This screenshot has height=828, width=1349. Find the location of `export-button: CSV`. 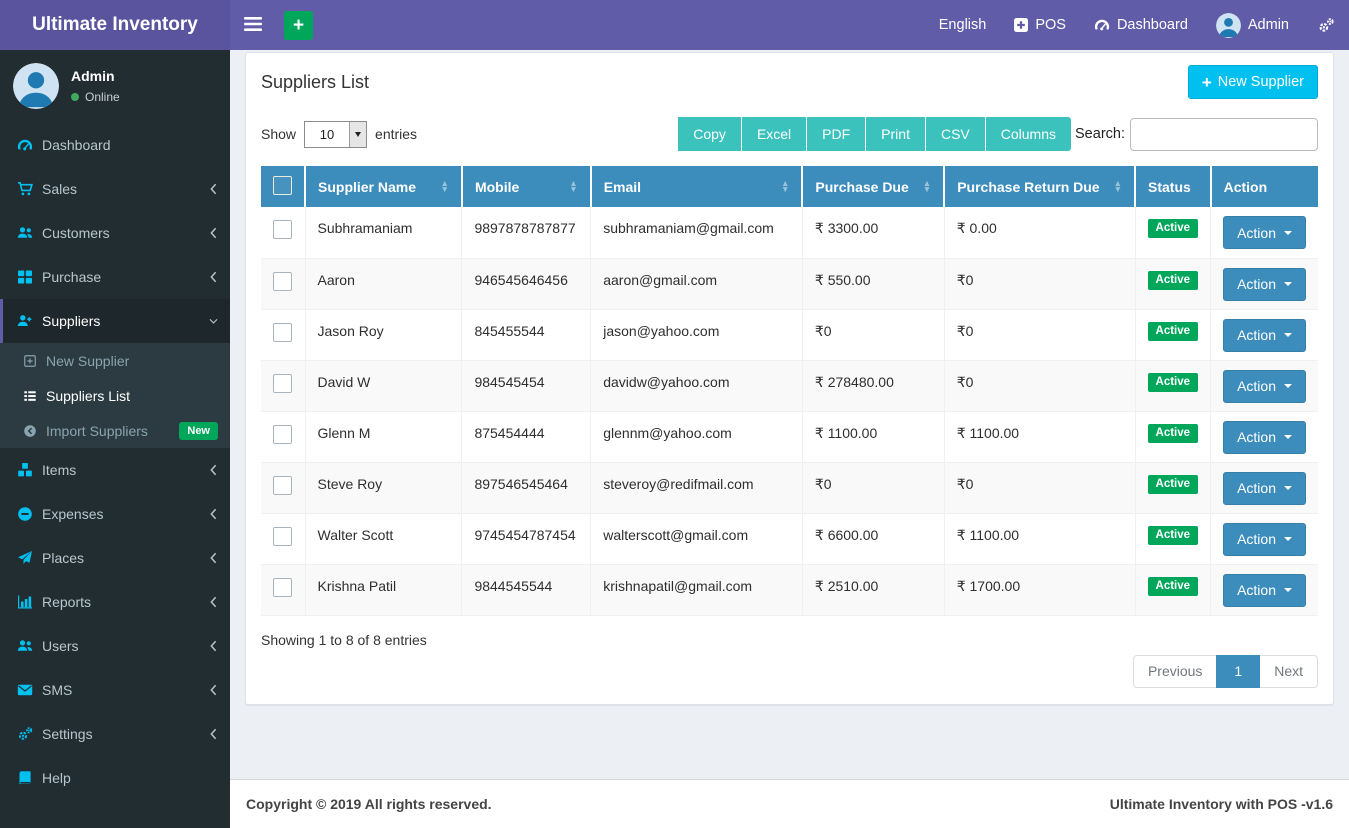

export-button: CSV is located at coordinates (955, 134).